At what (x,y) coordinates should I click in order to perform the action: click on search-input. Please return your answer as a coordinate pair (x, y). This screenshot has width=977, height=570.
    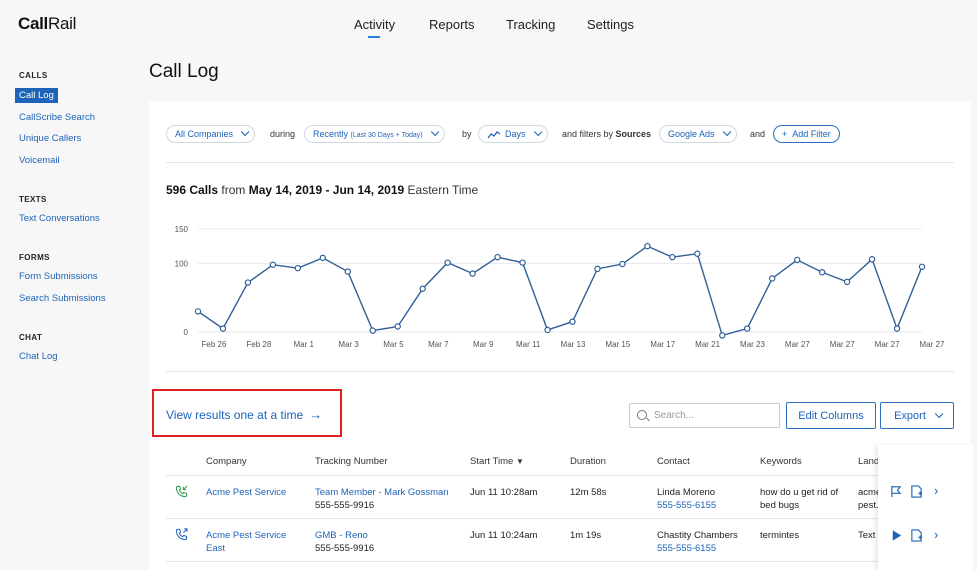
    Looking at the image, I should click on (714, 415).